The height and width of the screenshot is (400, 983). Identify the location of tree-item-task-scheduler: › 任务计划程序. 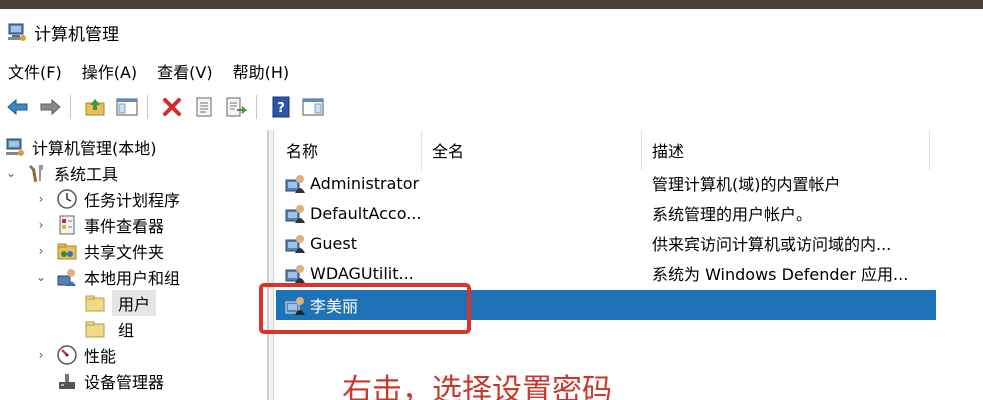
(107, 199).